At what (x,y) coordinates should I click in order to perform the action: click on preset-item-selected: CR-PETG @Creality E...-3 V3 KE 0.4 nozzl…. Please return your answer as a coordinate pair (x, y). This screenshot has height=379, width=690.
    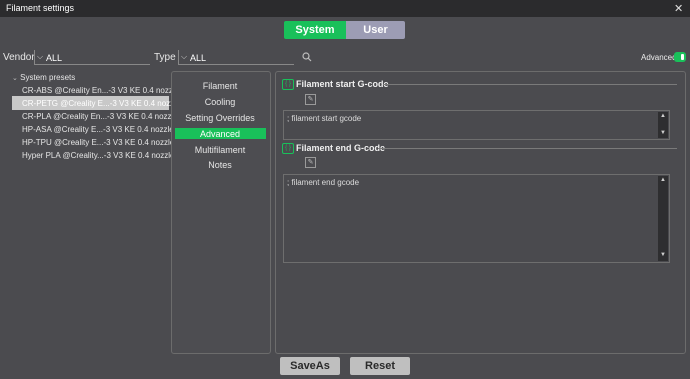
    Looking at the image, I should click on (101, 103).